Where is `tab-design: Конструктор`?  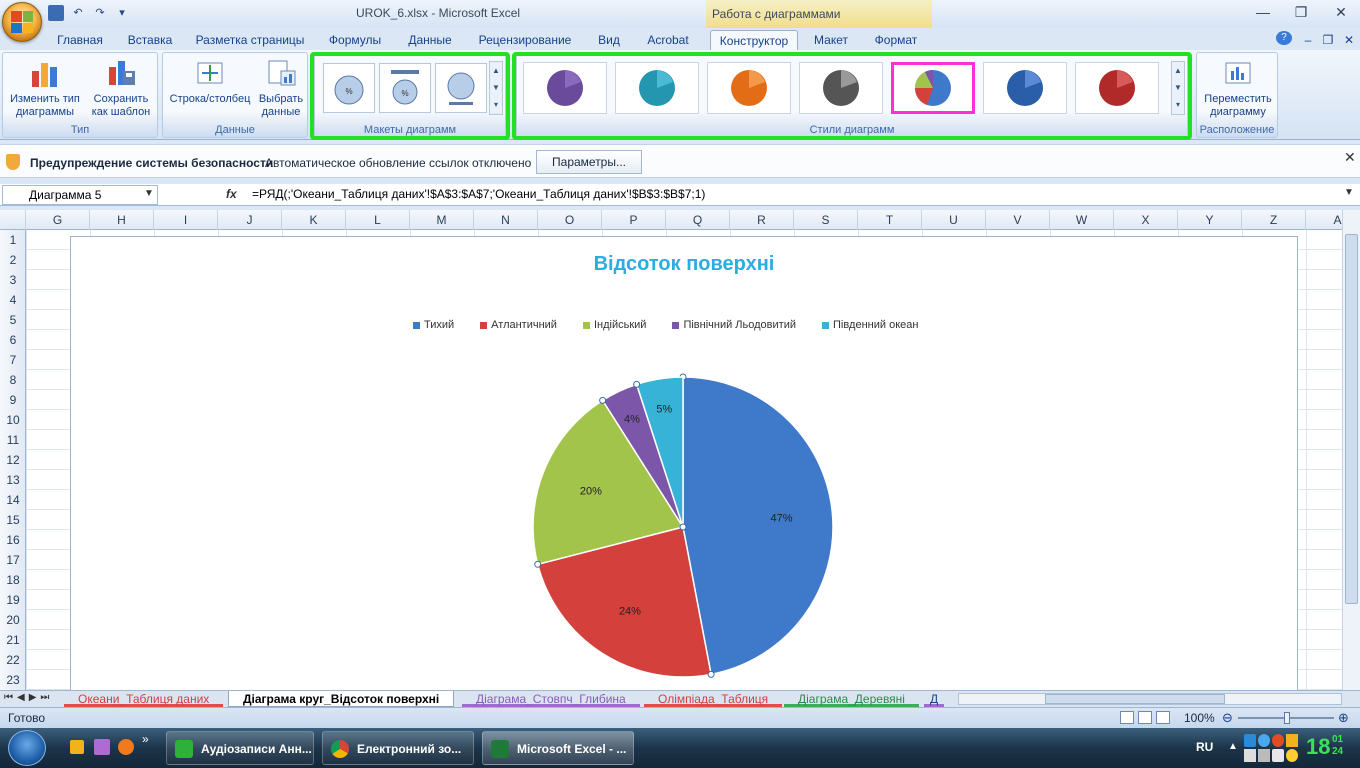 tab-design: Конструктор is located at coordinates (754, 40).